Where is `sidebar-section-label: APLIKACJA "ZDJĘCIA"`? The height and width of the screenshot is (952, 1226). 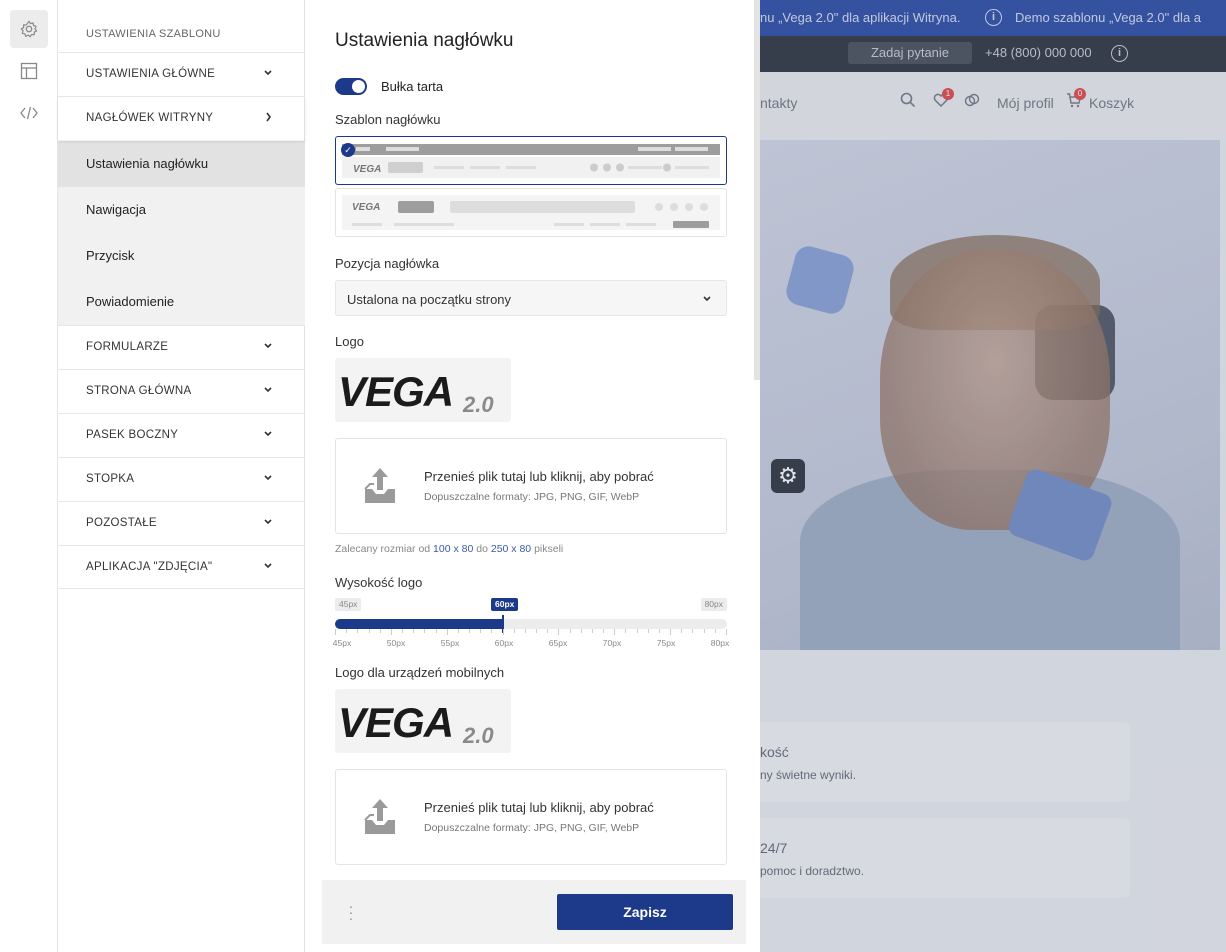 sidebar-section-label: APLIKACJA "ZDJĘCIA" is located at coordinates (149, 567).